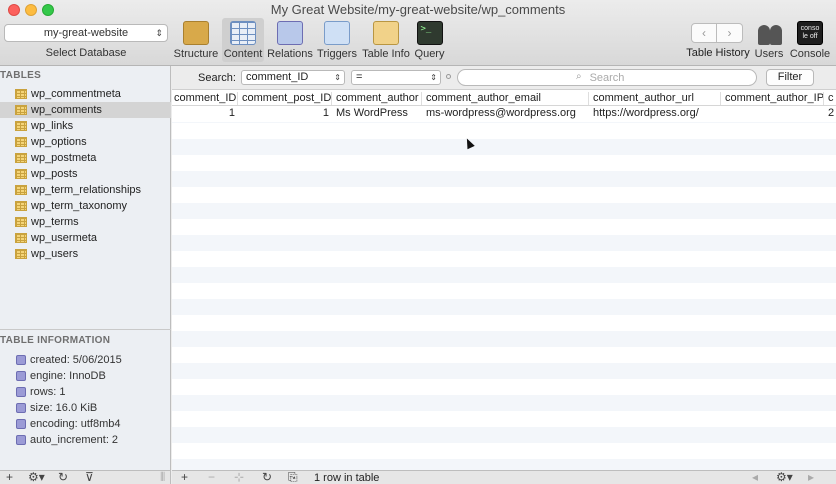 The height and width of the screenshot is (484, 836). Describe the element at coordinates (506, 98) in the screenshot. I see `column-header: comment_author_email` at that location.